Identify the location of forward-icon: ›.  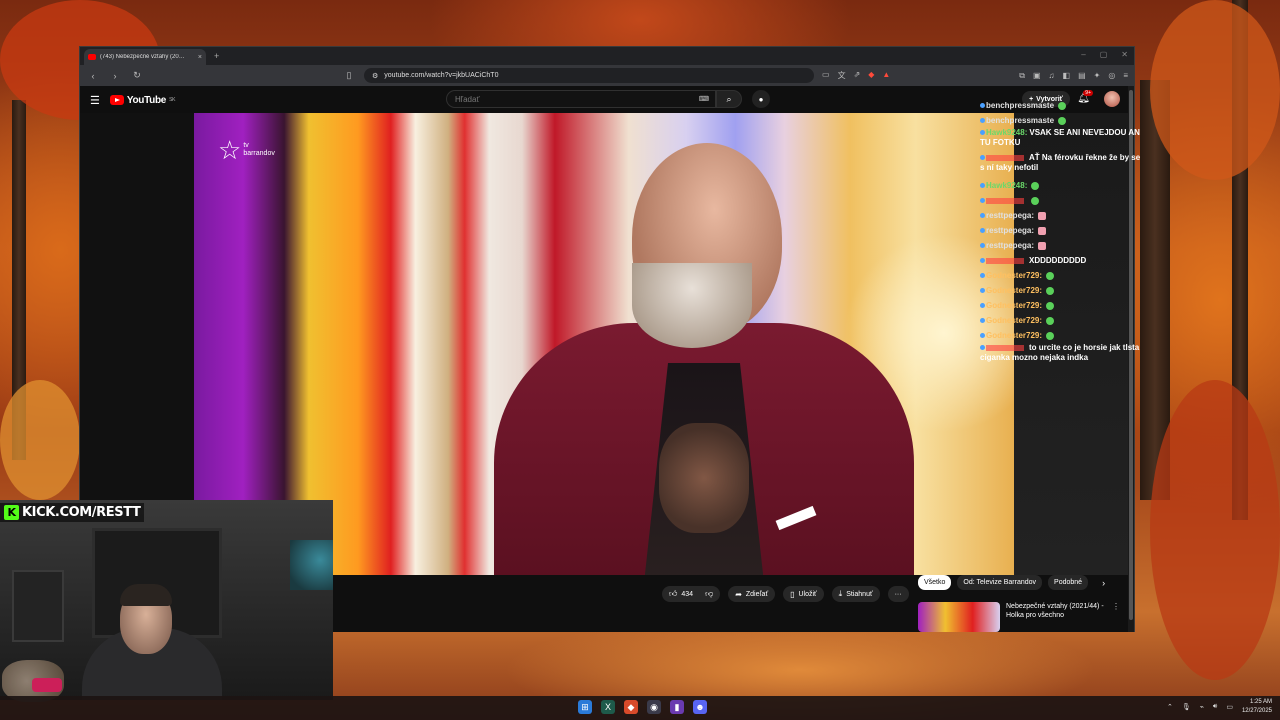
(115, 76).